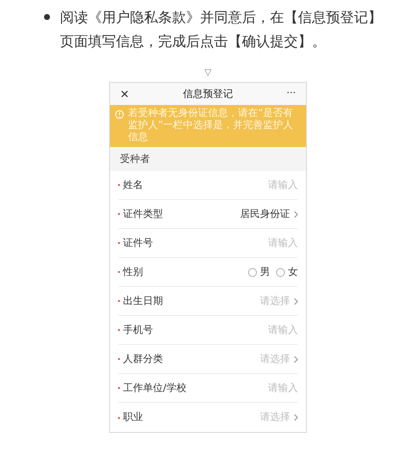 Image resolution: width=416 pixels, height=459 pixels. I want to click on field-label: 证件号, so click(138, 243).